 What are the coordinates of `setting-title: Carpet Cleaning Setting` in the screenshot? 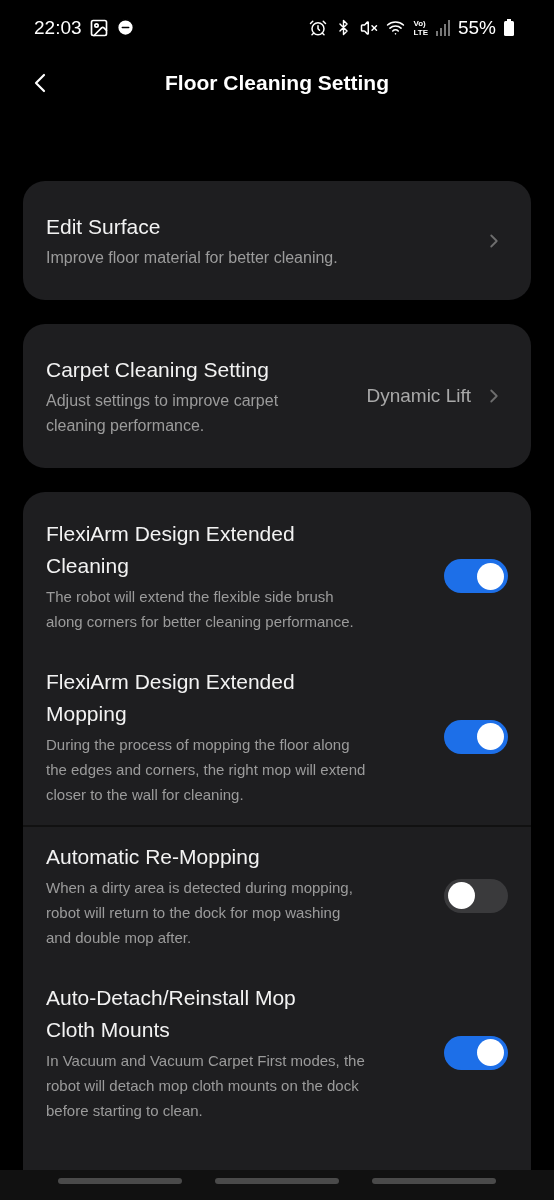 It's located at (158, 370).